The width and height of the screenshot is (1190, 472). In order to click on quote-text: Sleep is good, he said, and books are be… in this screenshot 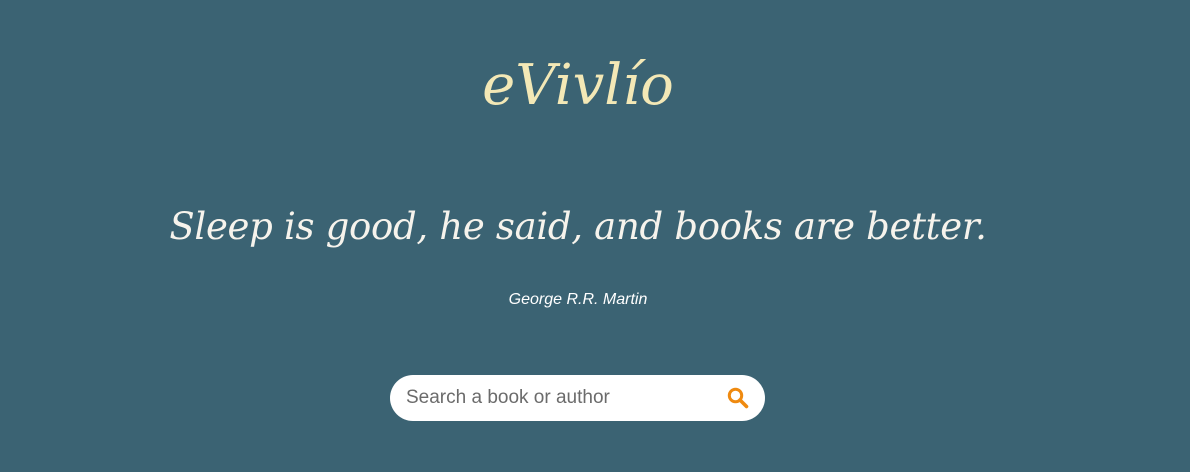, I will do `click(578, 226)`.